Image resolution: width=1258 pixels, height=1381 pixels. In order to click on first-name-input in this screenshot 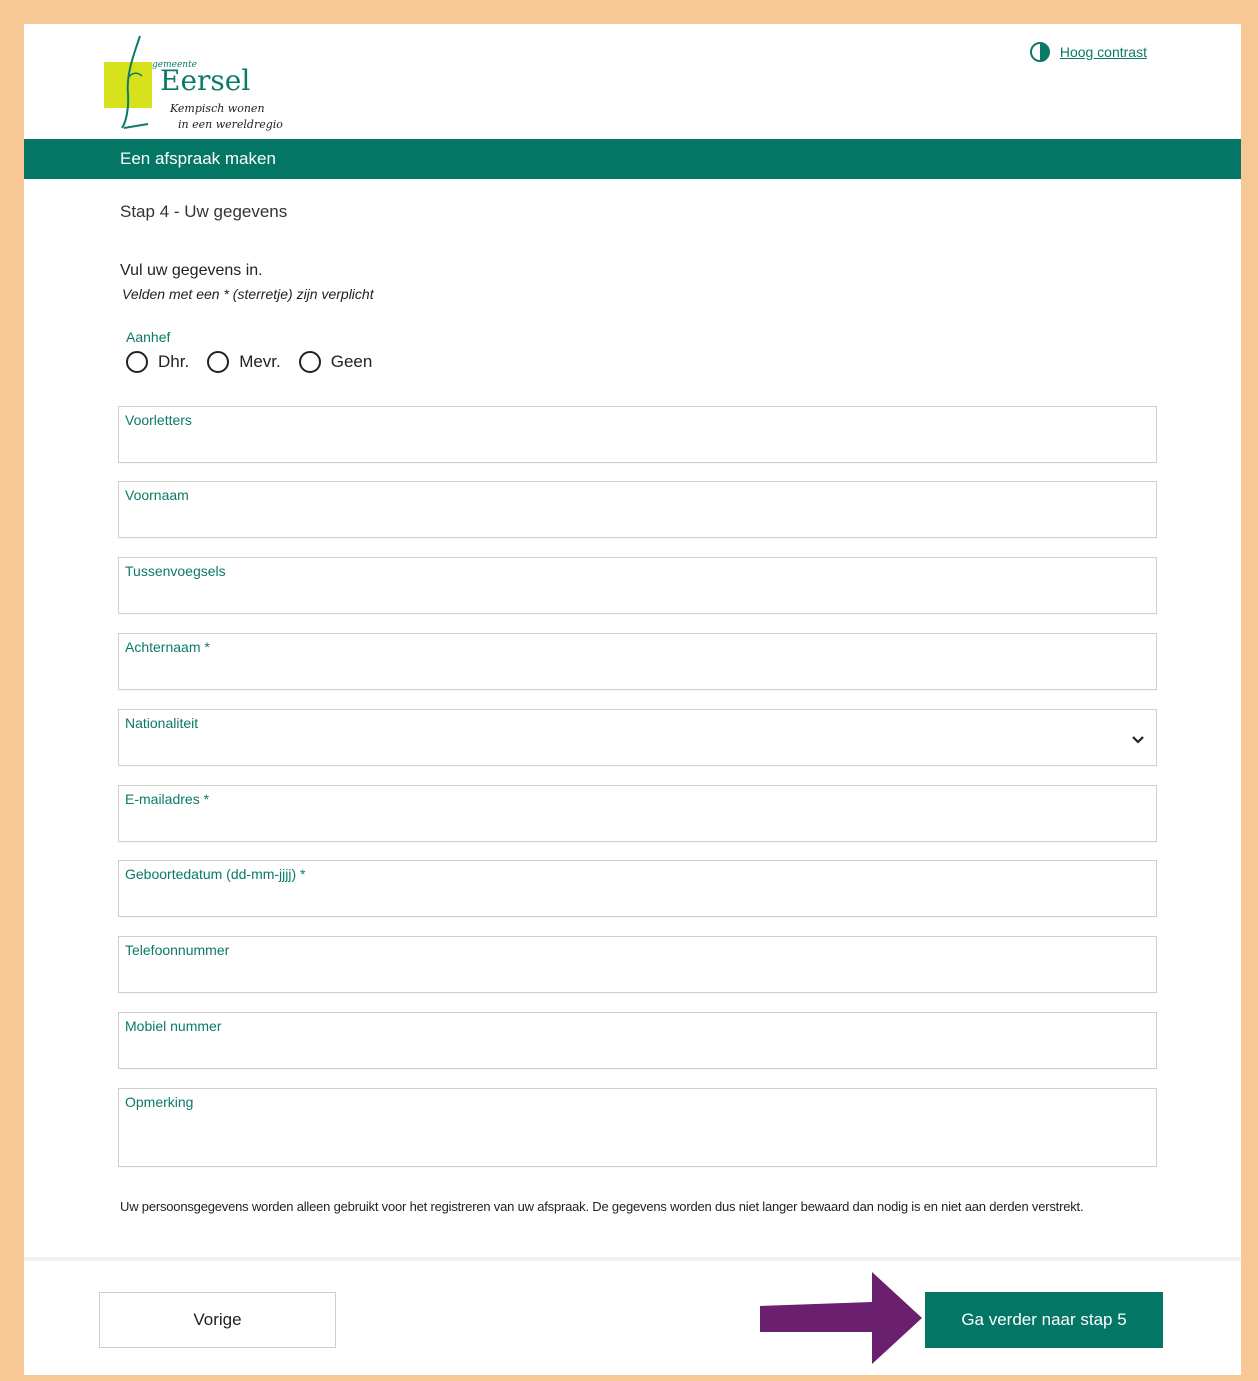, I will do `click(625, 520)`.